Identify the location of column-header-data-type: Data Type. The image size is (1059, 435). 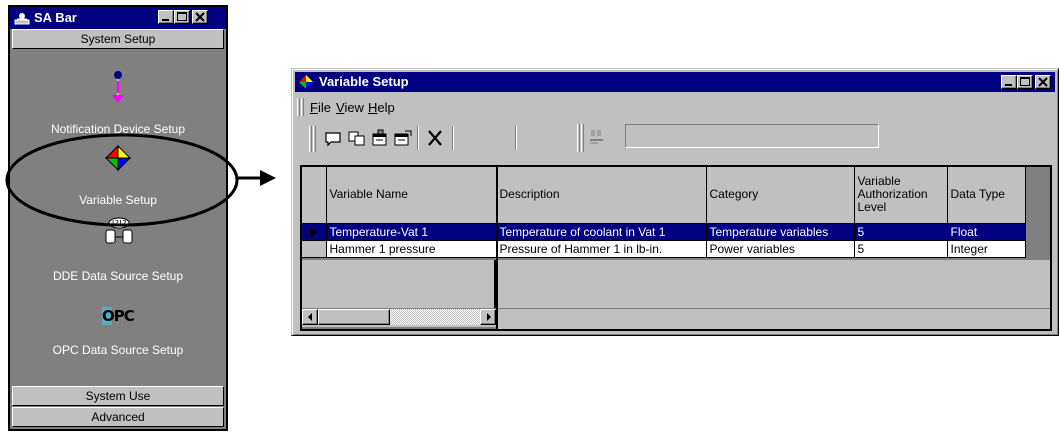
(986, 195).